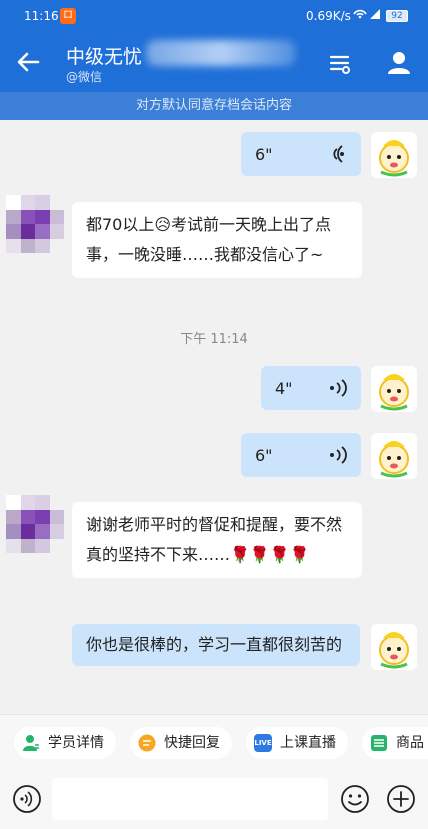 This screenshot has width=428, height=829. Describe the element at coordinates (104, 57) in the screenshot. I see `chat-title: 中级无忧` at that location.